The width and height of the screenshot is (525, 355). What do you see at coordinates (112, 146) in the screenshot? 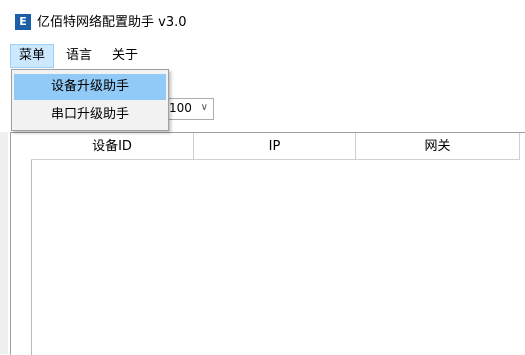
I see `column-header-device-id: 设备ID` at bounding box center [112, 146].